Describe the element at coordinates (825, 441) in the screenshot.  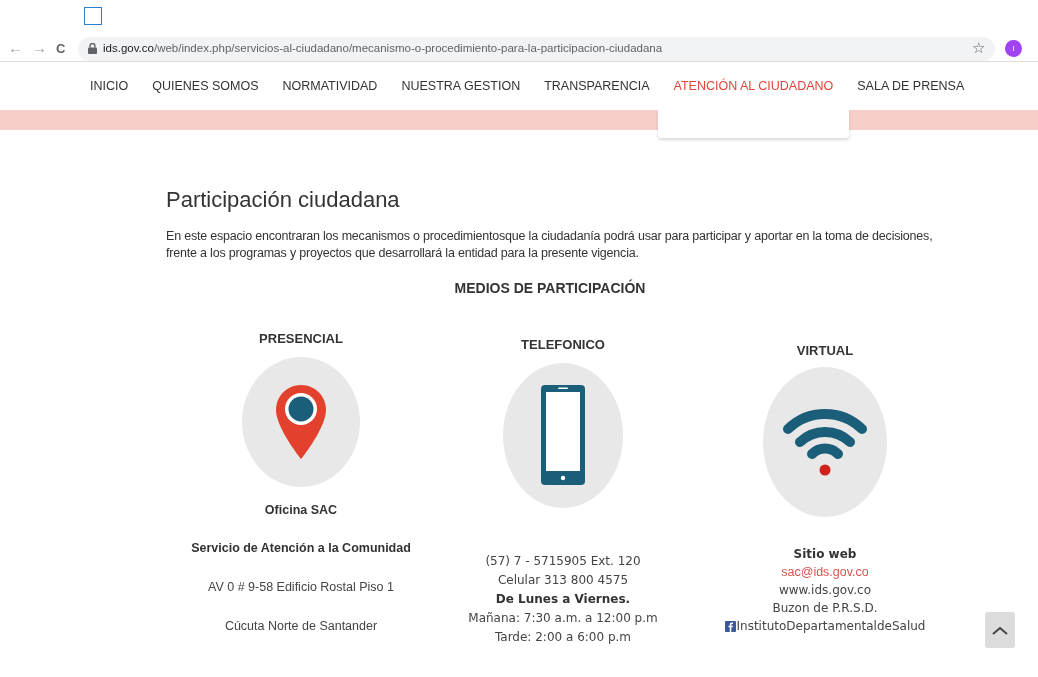
I see `wifi-icon` at that location.